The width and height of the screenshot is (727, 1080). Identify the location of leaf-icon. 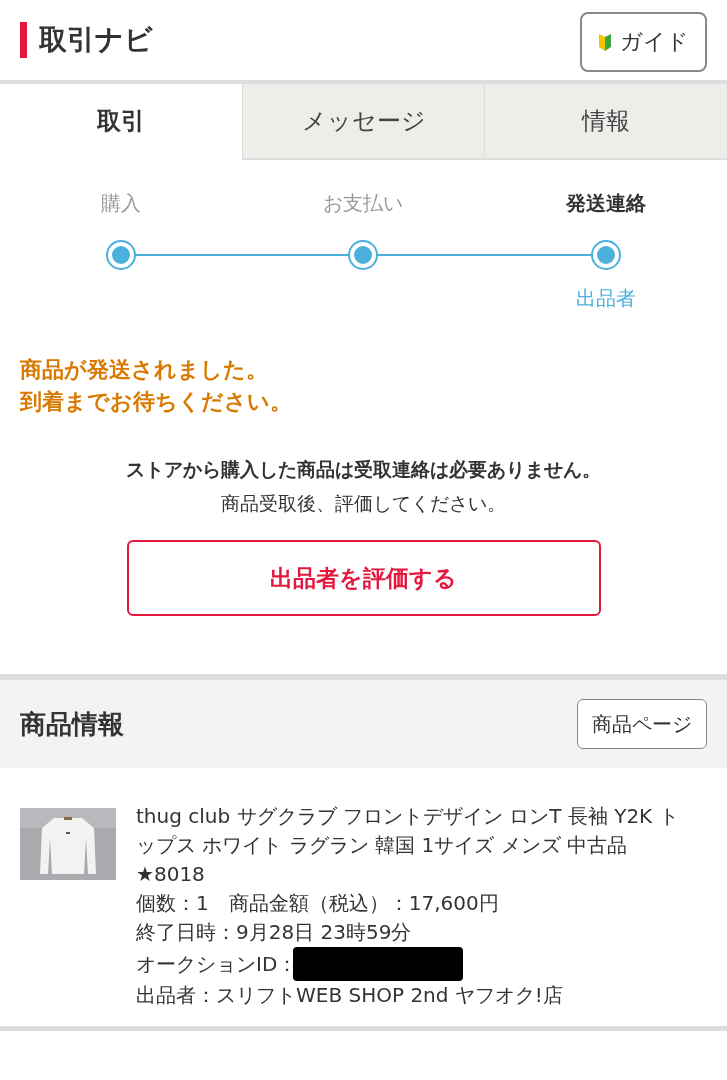
(605, 42).